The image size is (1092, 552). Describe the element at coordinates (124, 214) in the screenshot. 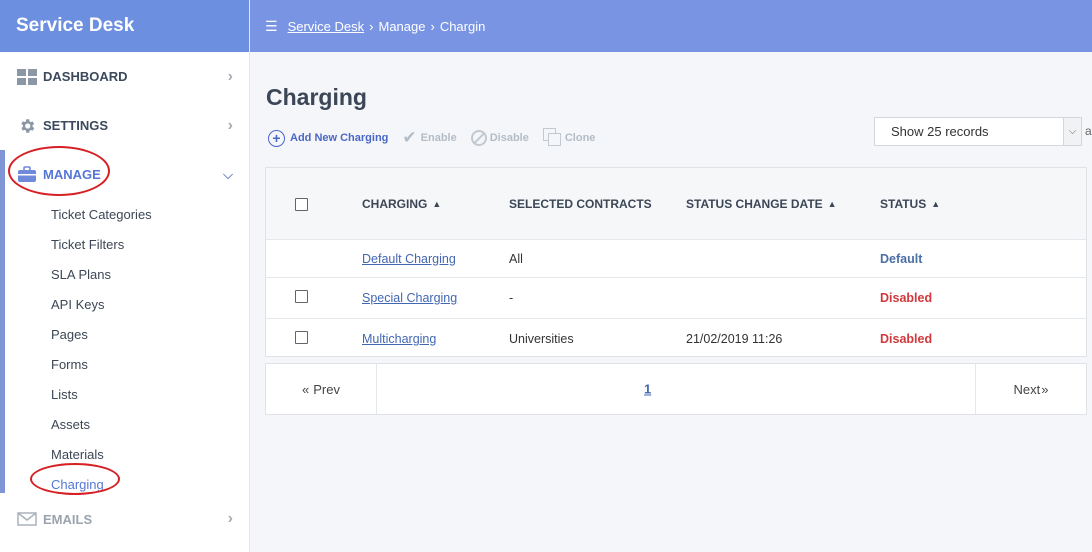

I see `sidebar-item-ticket-categories: Ticket Categories` at that location.